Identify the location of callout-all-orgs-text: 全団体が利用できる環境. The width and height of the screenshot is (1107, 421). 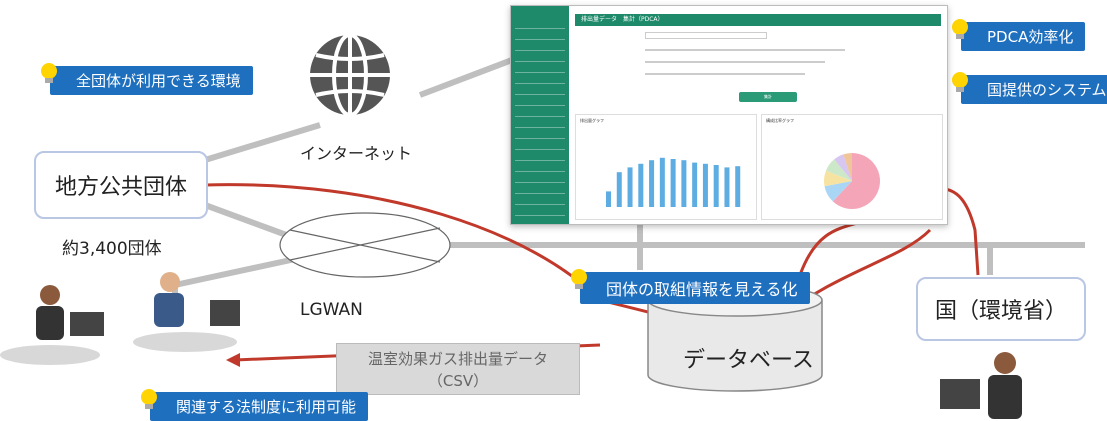
(158, 81).